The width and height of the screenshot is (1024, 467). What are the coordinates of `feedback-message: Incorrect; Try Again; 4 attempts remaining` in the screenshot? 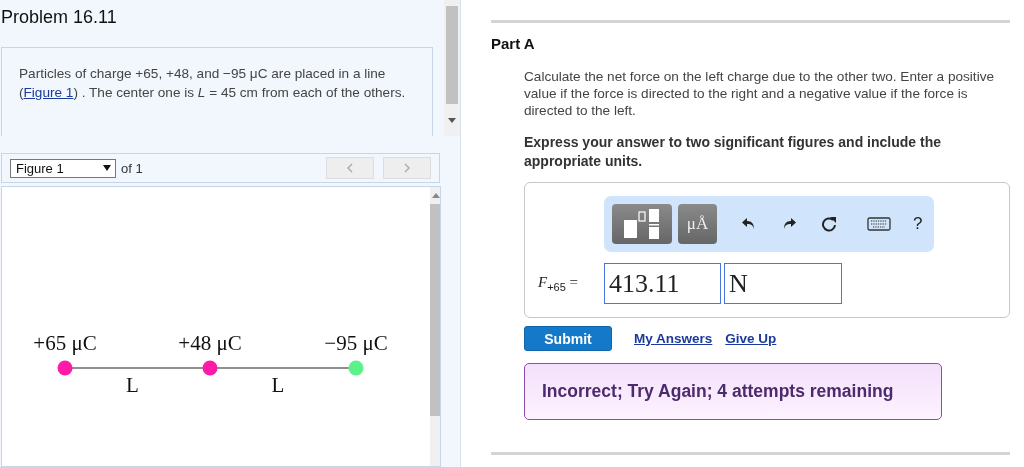 It's located at (733, 391).